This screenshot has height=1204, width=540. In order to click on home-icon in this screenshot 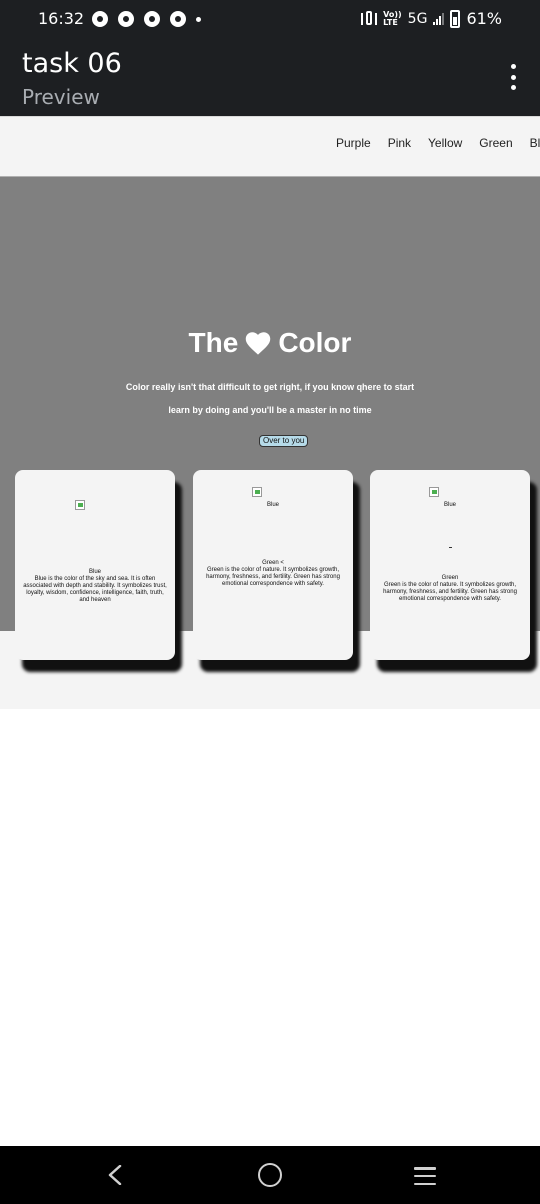, I will do `click(270, 1175)`.